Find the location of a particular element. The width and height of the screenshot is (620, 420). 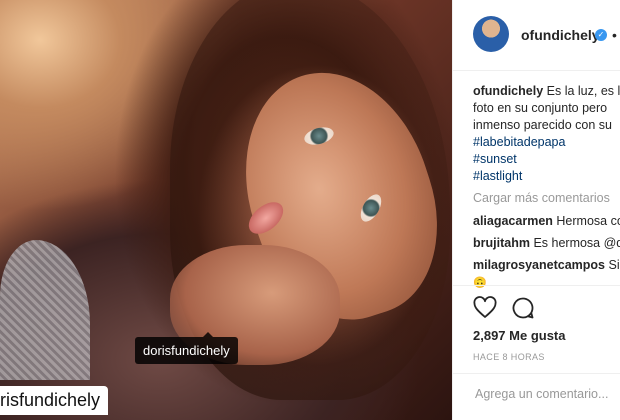

caption-text: Es la luz, es la is located at coordinates (583, 91).